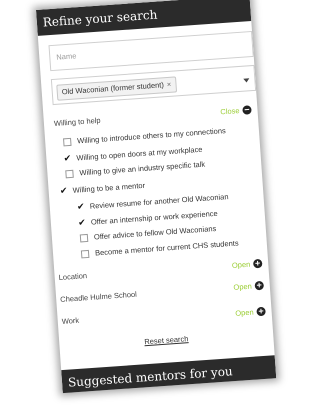 Image resolution: width=320 pixels, height=417 pixels. I want to click on option-label: Offer advice to fellow Old Waconians, so click(155, 232).